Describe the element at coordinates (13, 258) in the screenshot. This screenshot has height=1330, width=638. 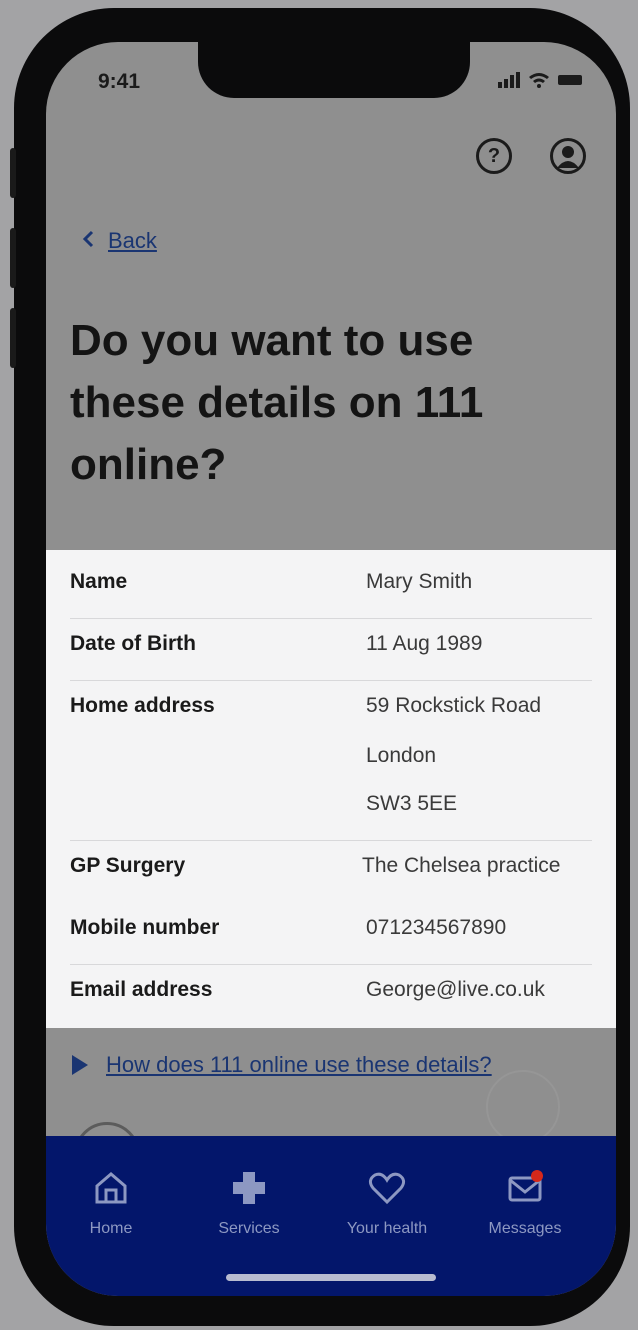
I see `volume-up-button` at that location.